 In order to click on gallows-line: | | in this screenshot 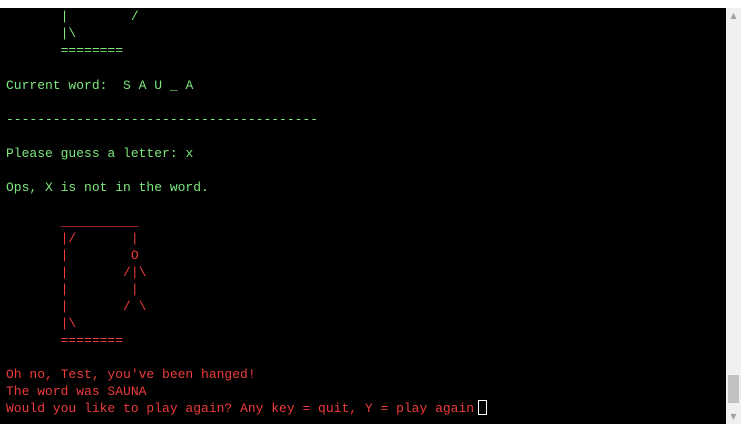, I will do `click(72, 289)`.